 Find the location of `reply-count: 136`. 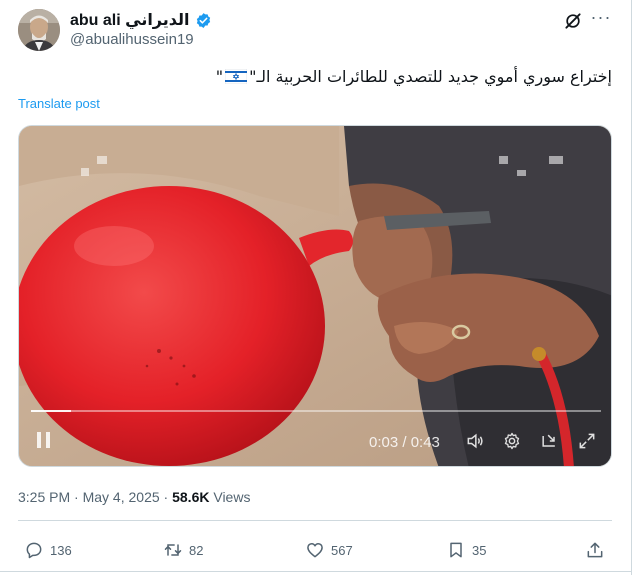

reply-count: 136 is located at coordinates (61, 550).